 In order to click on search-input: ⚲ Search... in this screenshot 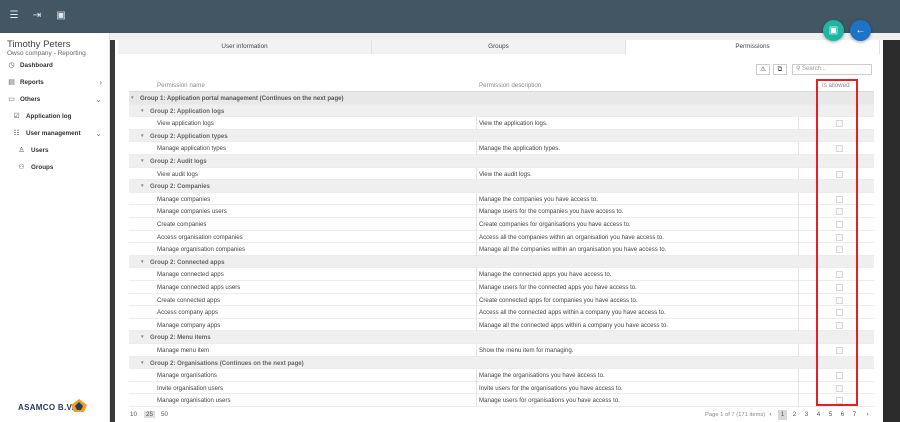, I will do `click(832, 69)`.